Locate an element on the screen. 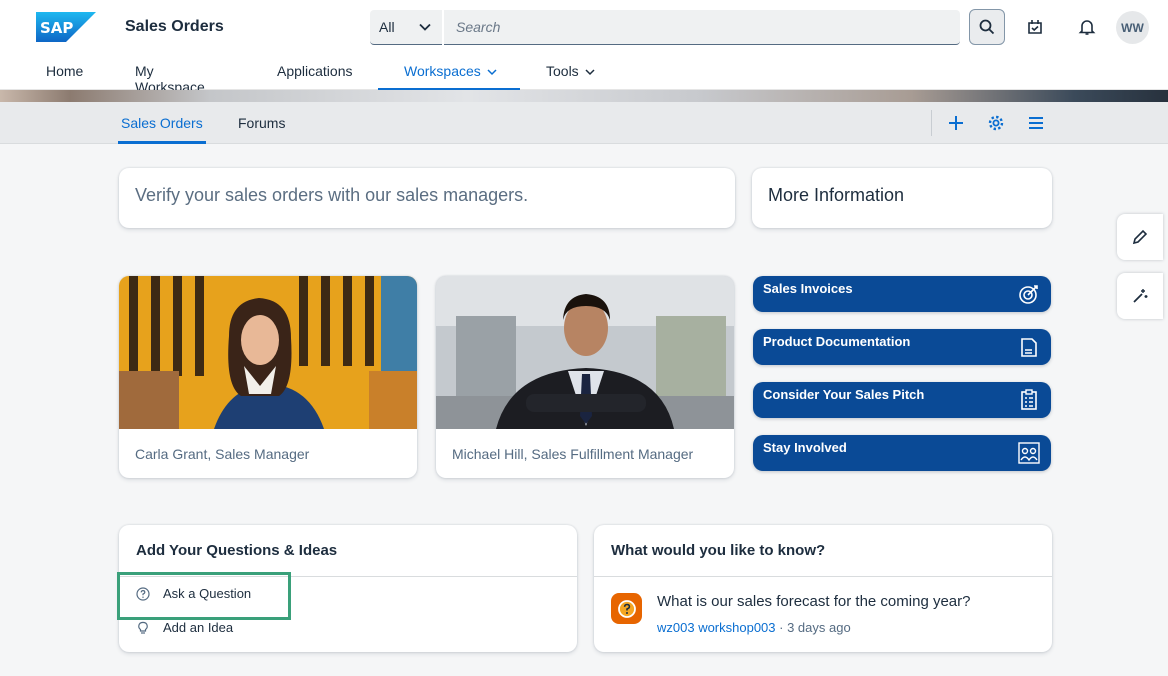 The height and width of the screenshot is (676, 1168). plus-icon is located at coordinates (956, 123).